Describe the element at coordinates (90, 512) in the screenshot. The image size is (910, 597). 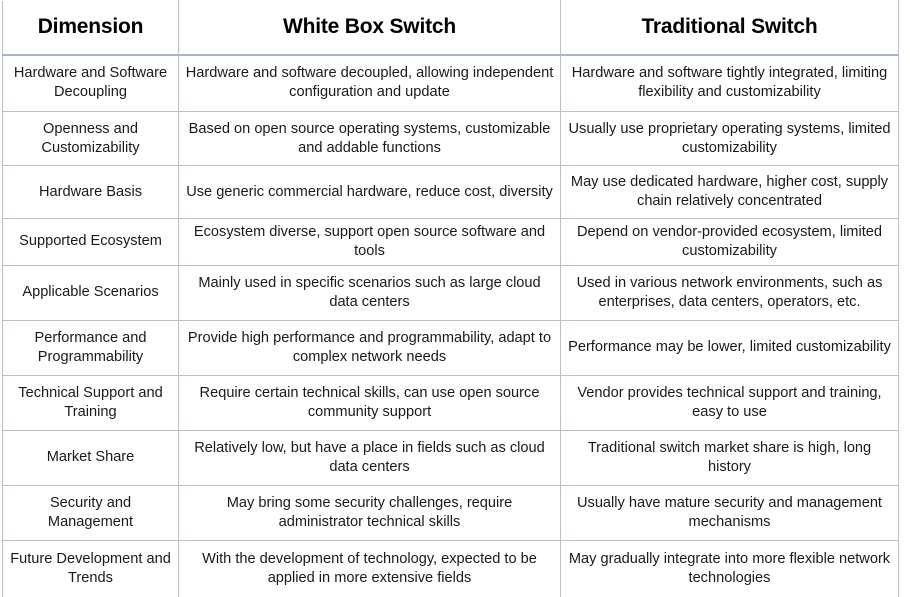
I see `cell-dimension: Security and Management` at that location.